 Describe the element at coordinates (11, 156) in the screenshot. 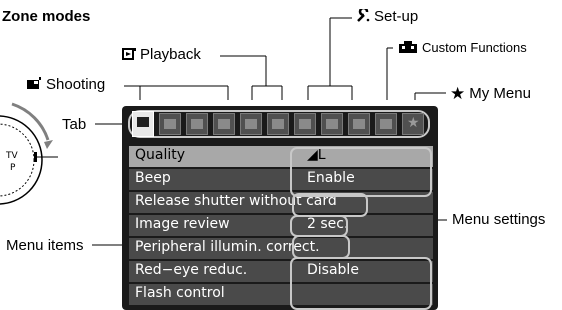

I see `dial-letter-tv: TV` at that location.